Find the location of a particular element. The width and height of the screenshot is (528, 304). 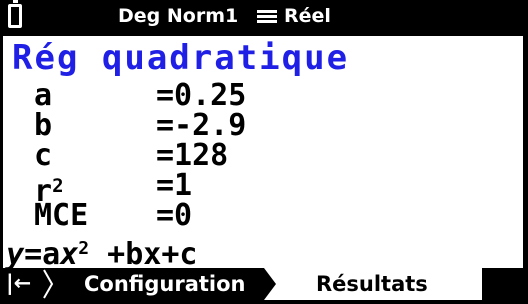

screen-border-right is located at coordinates (525, 152).